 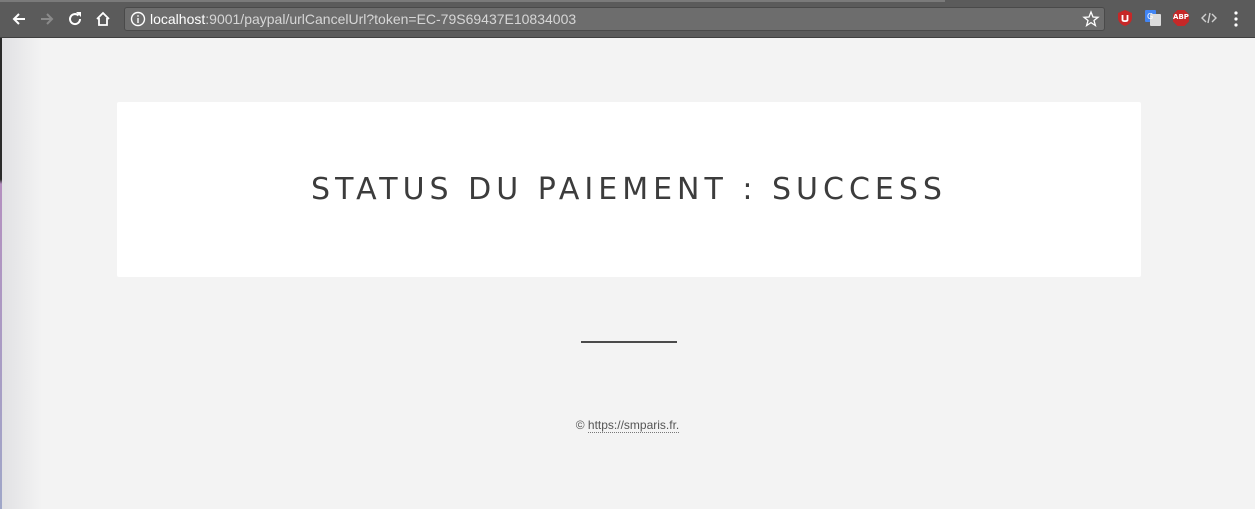 I want to click on payment-status-title: STATUS DU PAIEMENT : SUCCESS, so click(x=629, y=189).